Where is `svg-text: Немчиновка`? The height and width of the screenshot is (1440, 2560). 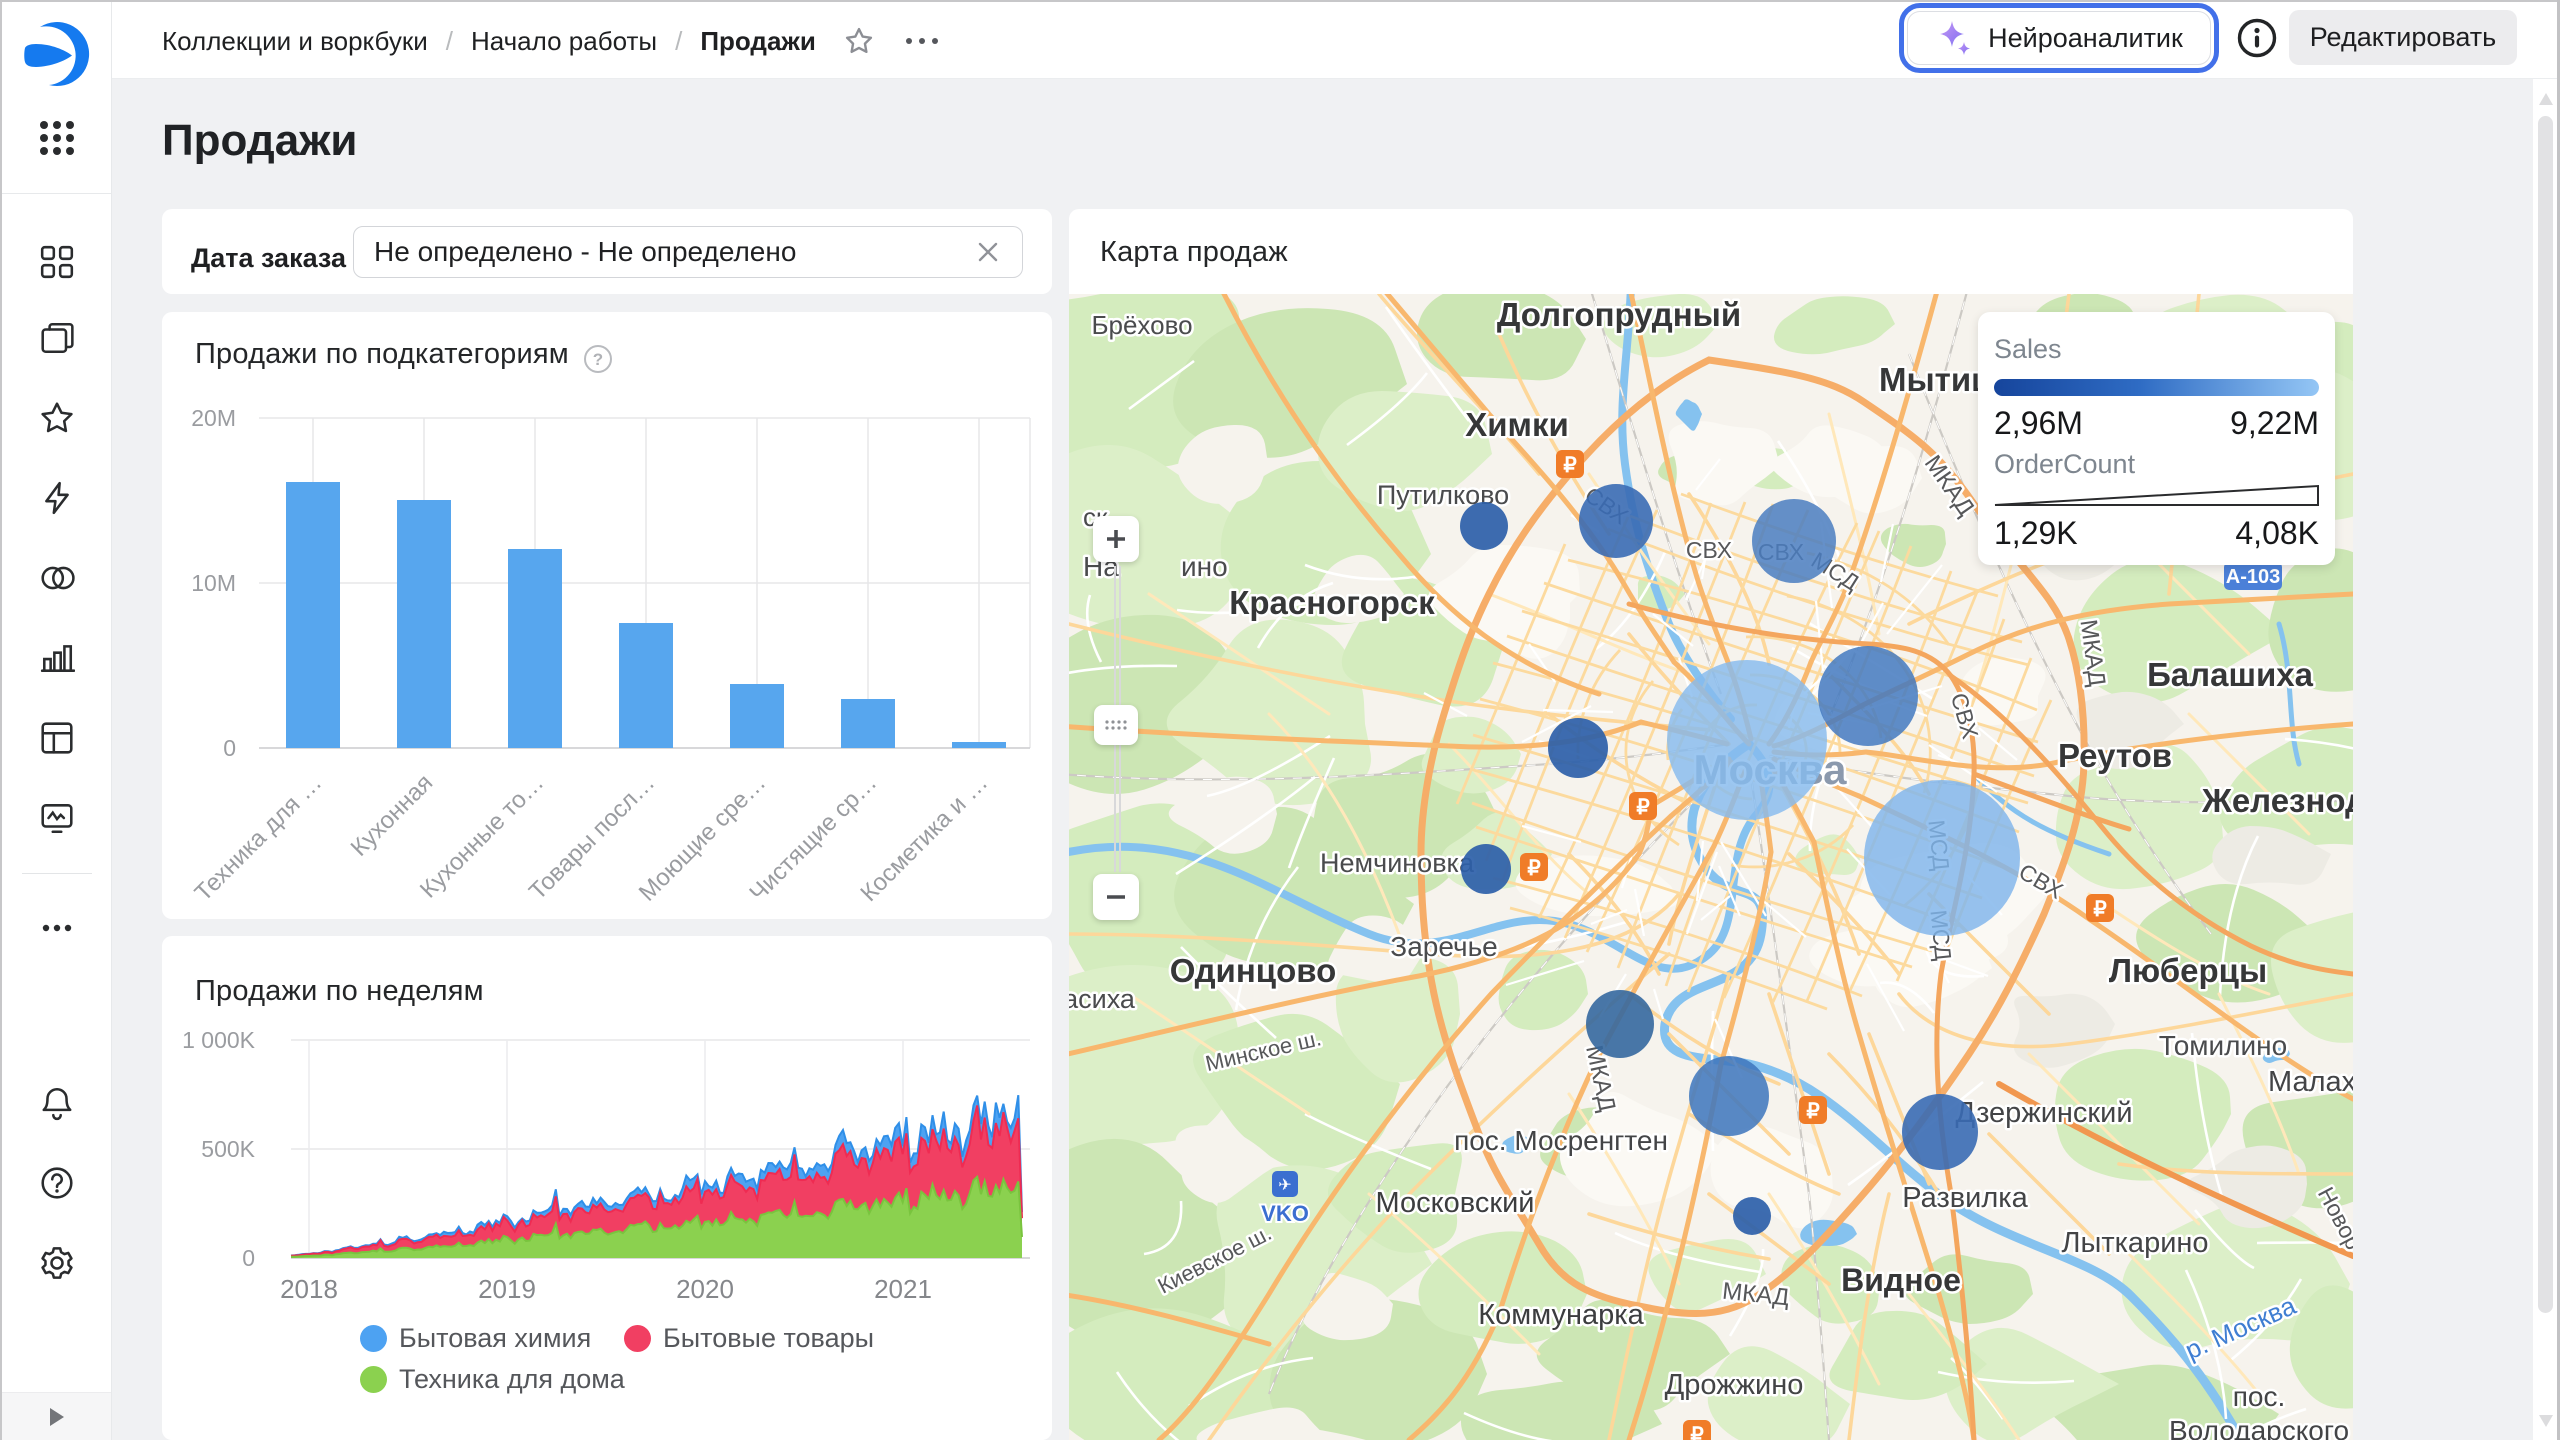 svg-text: Немчиновка is located at coordinates (1397, 863).